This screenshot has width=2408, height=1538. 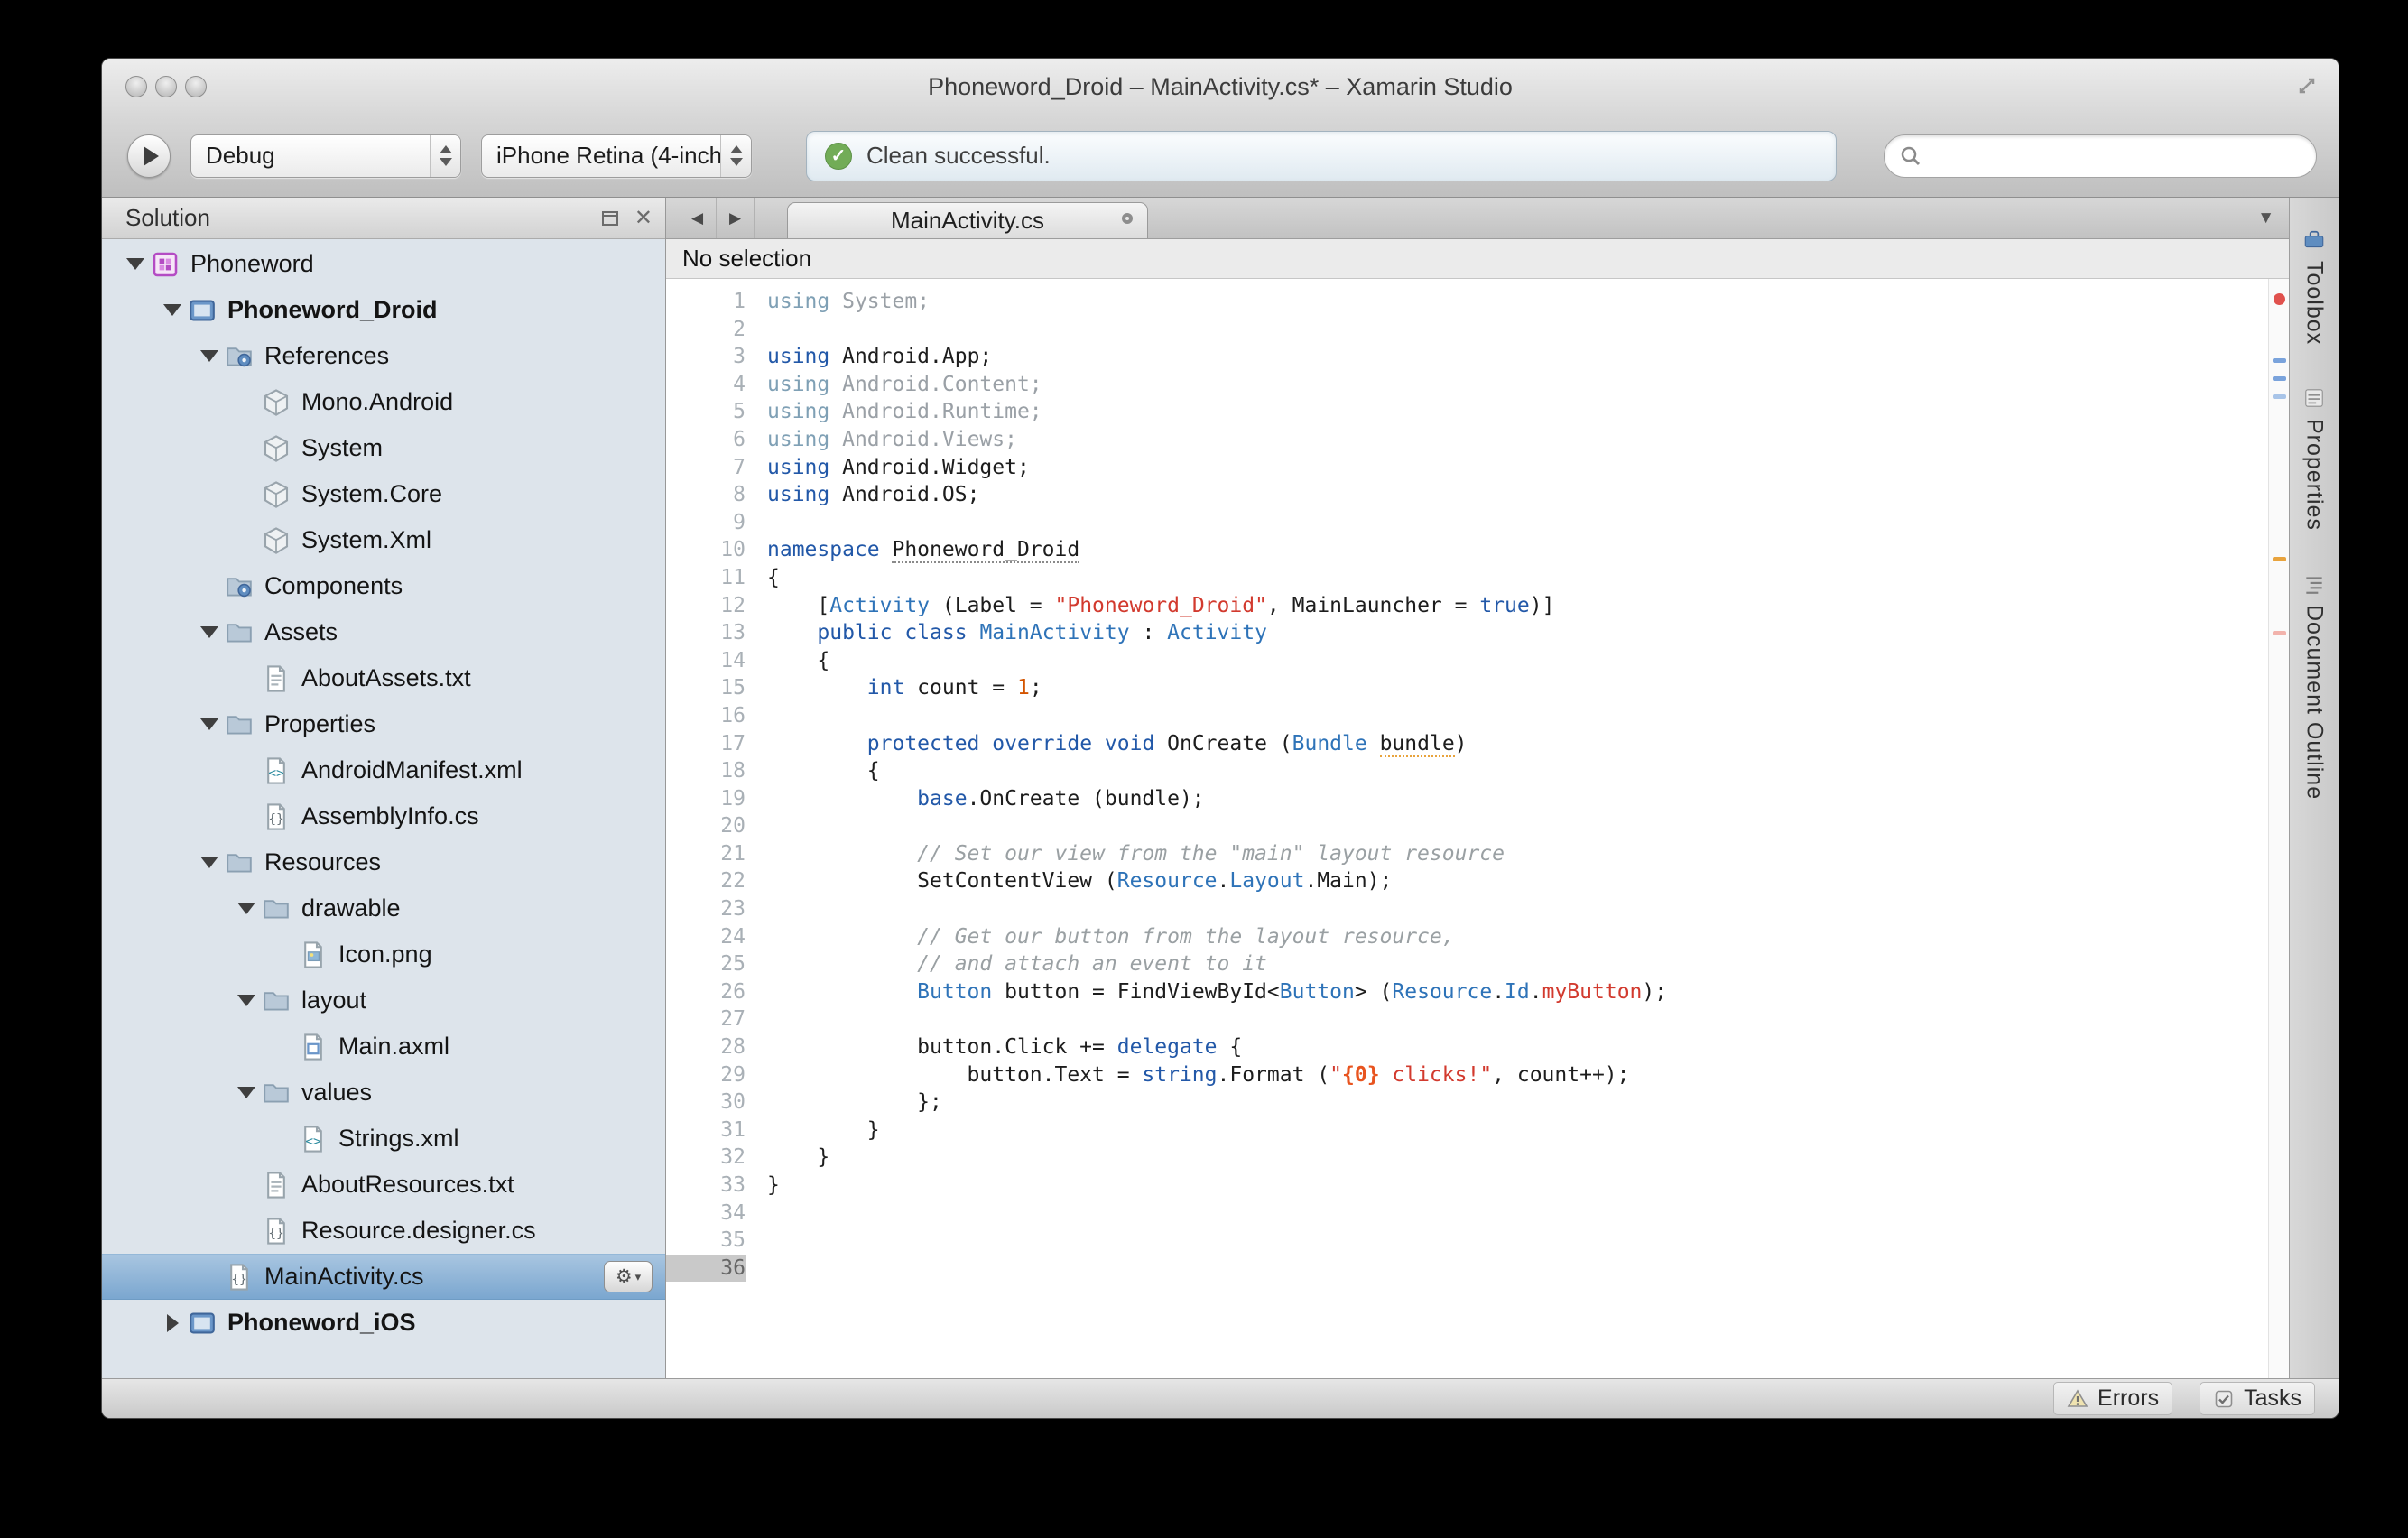 I want to click on code-line: public class MainActivity : Activity, so click(x=1042, y=633).